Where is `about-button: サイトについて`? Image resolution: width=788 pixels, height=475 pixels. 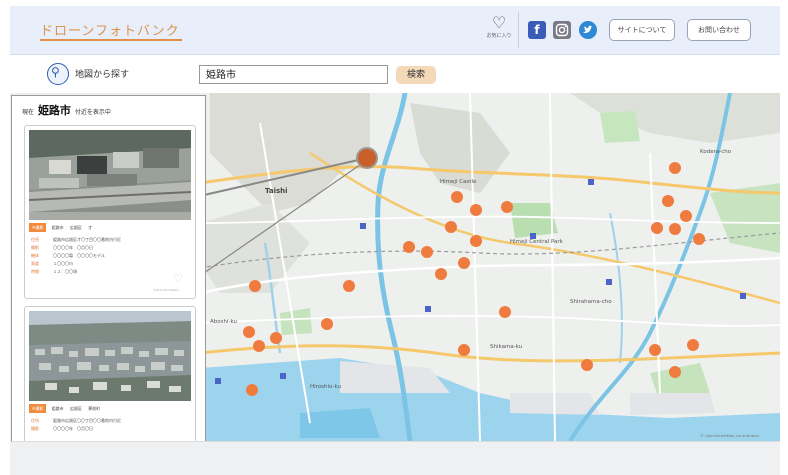
about-button: サイトについて is located at coordinates (642, 30).